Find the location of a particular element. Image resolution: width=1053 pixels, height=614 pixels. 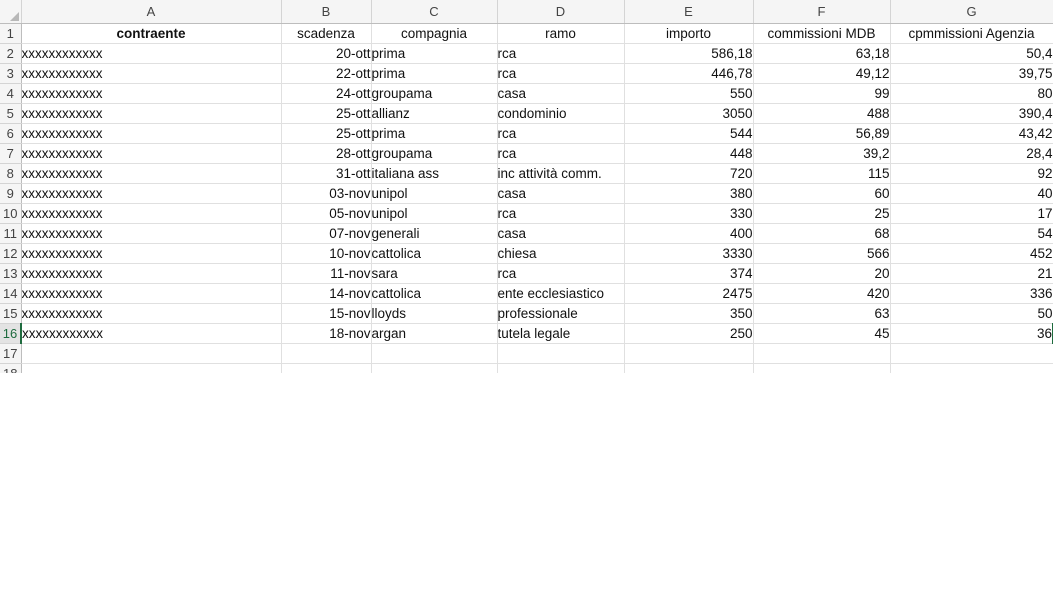

cell-header-scadenza: scadenza is located at coordinates (326, 33).